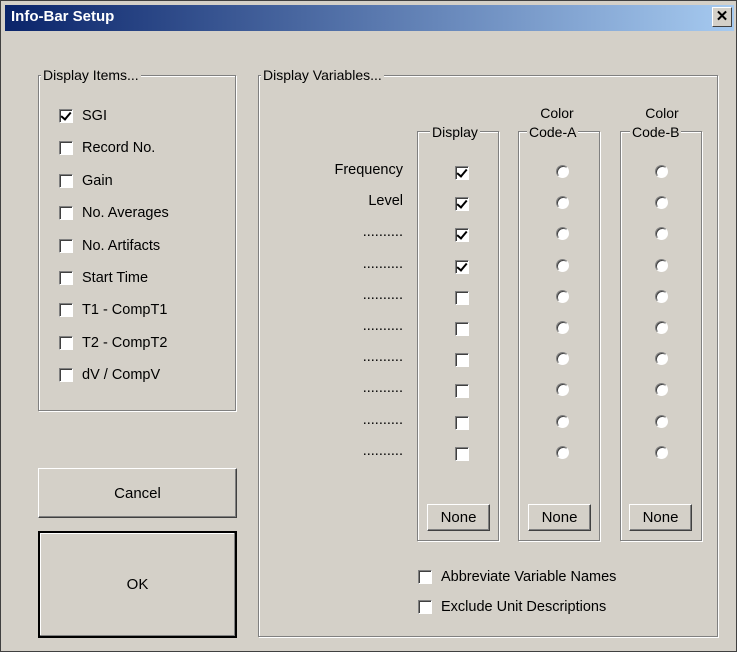 The image size is (739, 654). Describe the element at coordinates (553, 132) in the screenshot. I see `color-code-a-legend: Code-A` at that location.